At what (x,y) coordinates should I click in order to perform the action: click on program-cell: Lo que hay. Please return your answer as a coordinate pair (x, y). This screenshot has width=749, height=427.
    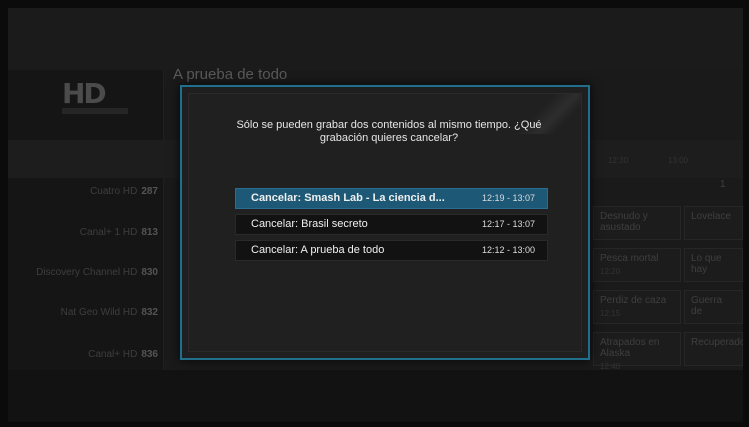
    Looking at the image, I should click on (713, 265).